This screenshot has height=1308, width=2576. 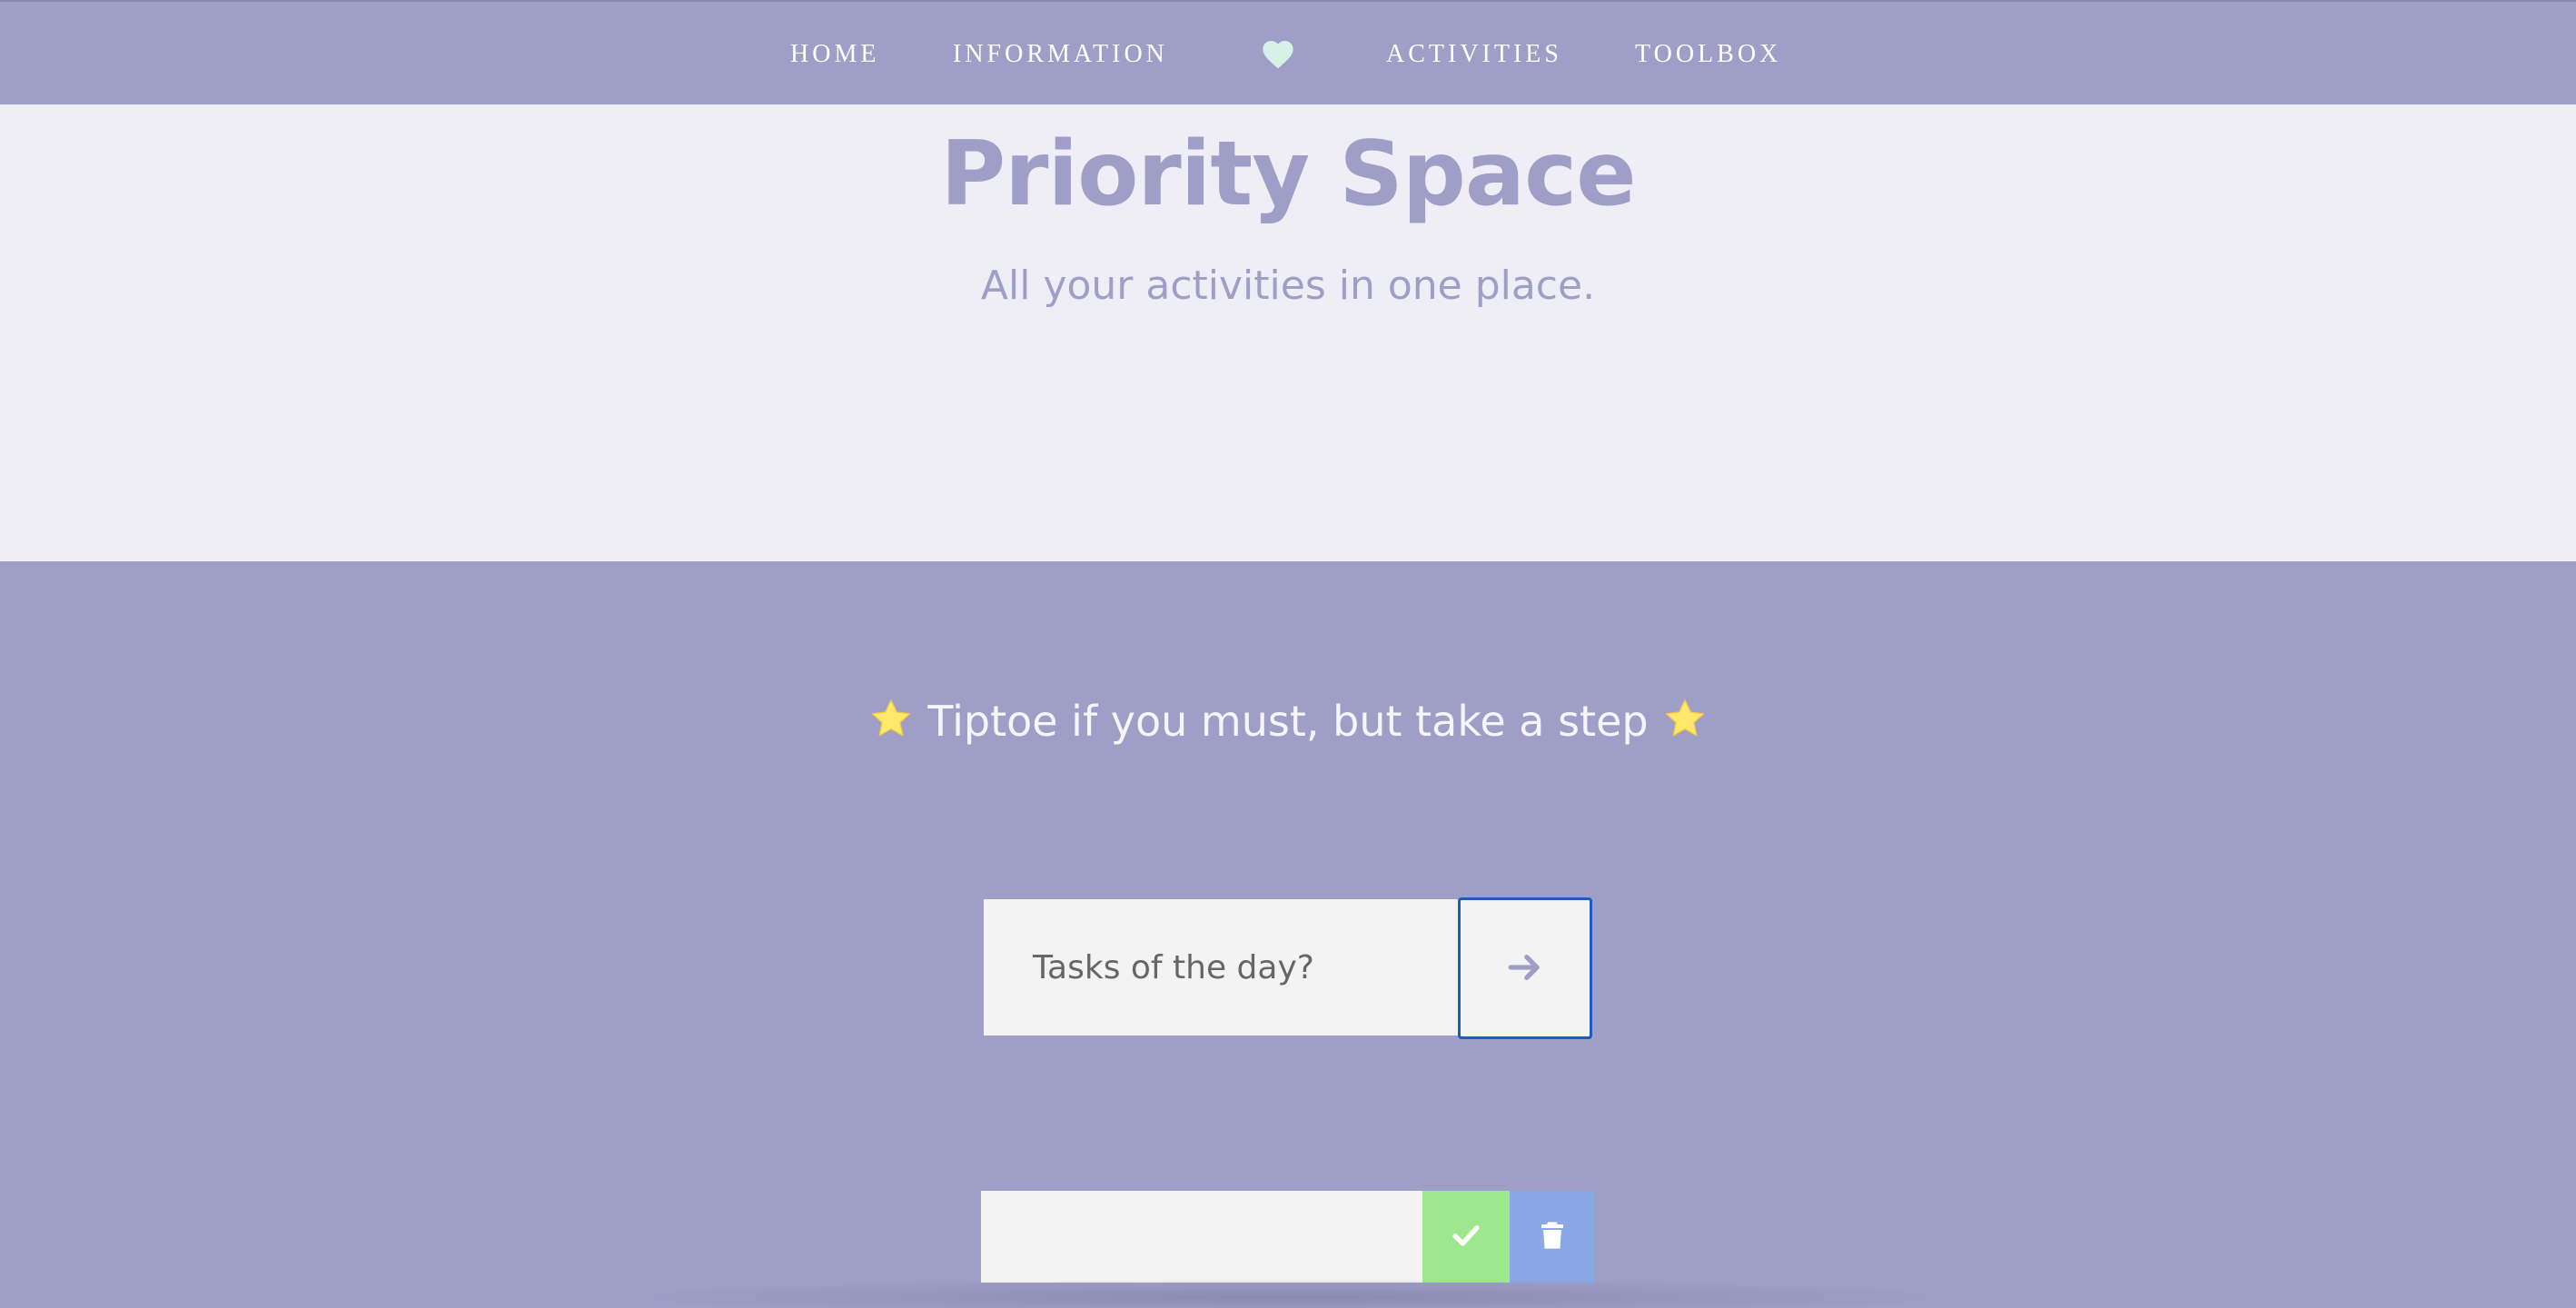 What do you see at coordinates (1278, 54) in the screenshot?
I see `heart-icon` at bounding box center [1278, 54].